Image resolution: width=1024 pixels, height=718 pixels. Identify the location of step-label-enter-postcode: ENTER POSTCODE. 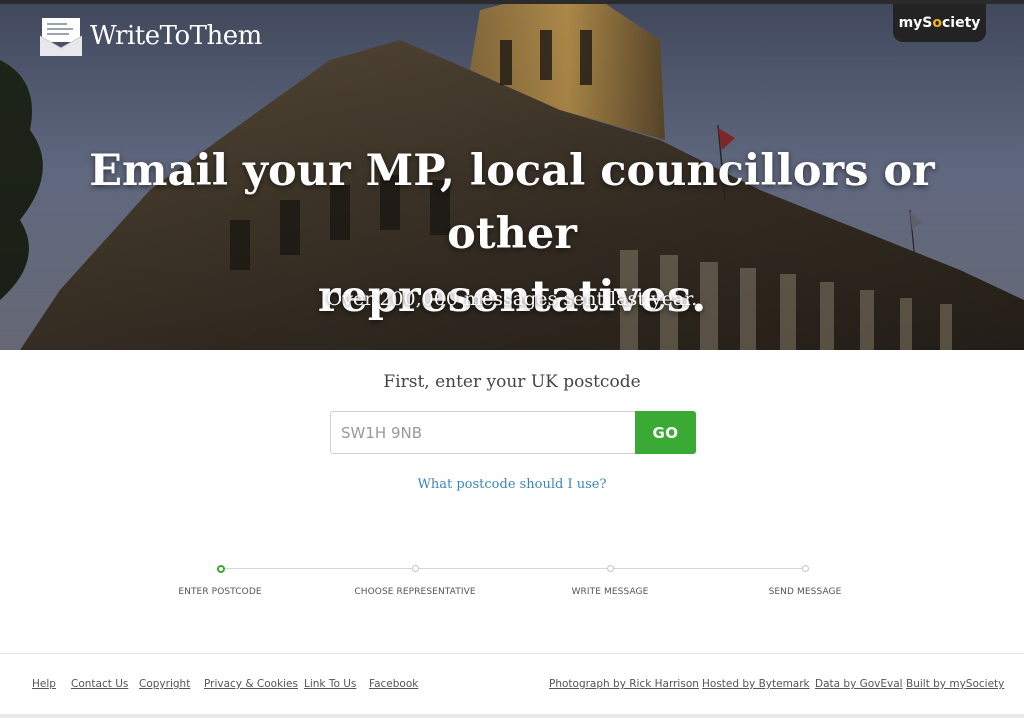
(220, 592).